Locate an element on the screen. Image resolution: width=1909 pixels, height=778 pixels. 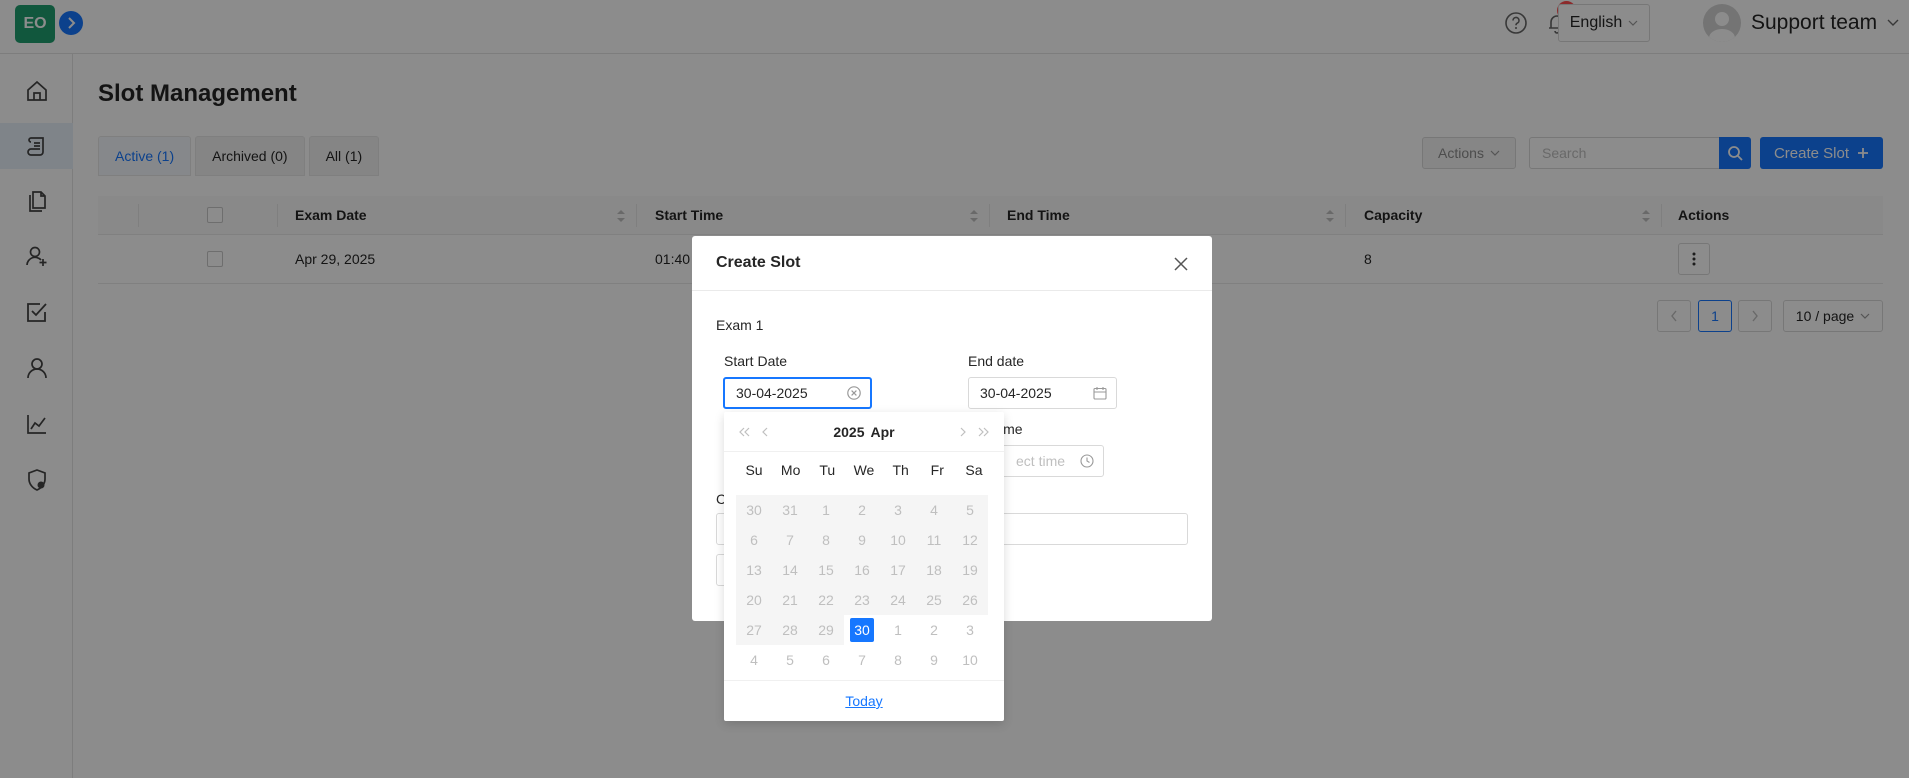
calendar-week: 4 5 6 7 8 9 10 is located at coordinates (864, 660).